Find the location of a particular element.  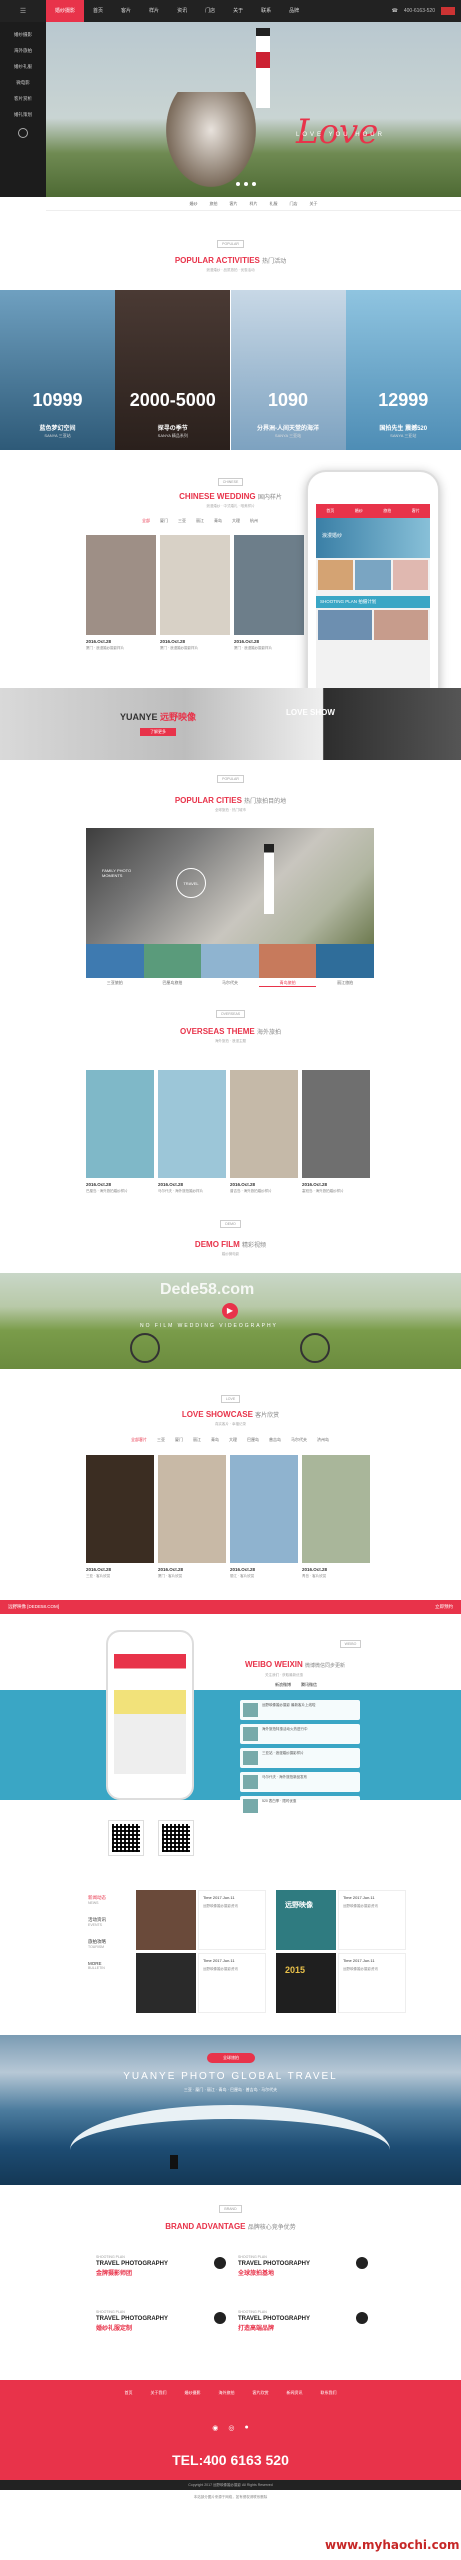

footer-link: 客片欣赏 is located at coordinates (261, 2393).